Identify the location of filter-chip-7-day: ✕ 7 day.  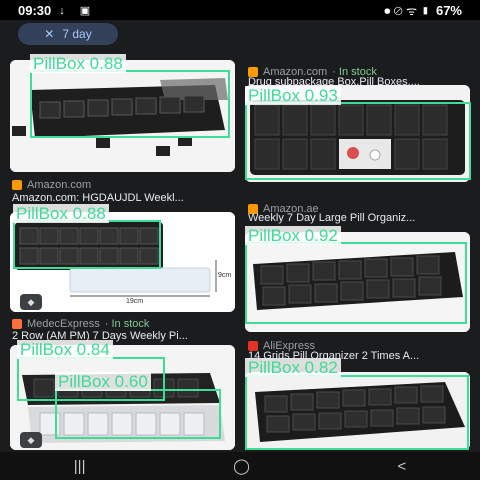
(68, 34).